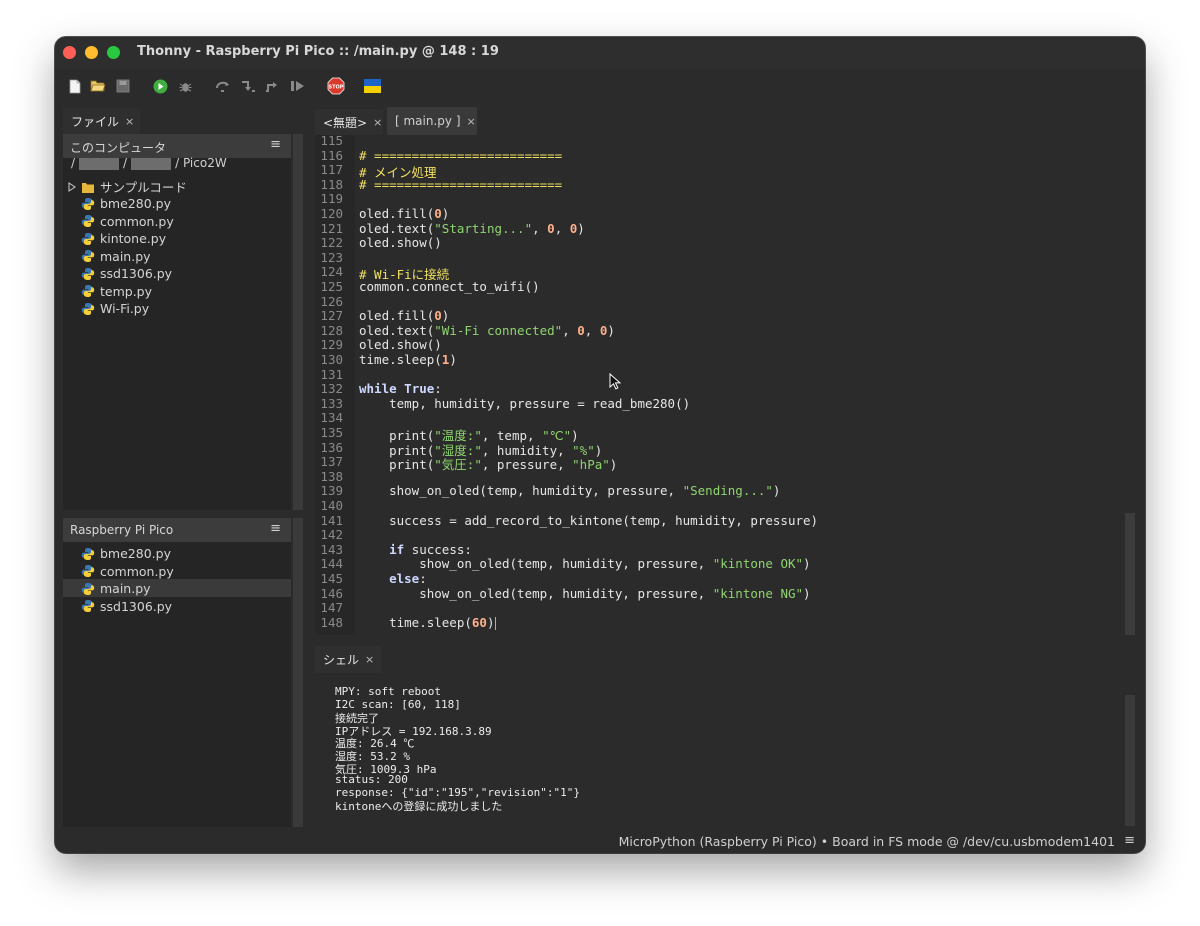 The width and height of the screenshot is (1200, 926). Describe the element at coordinates (720, 242) in the screenshot. I see `code-line: 122 oled.show()` at that location.